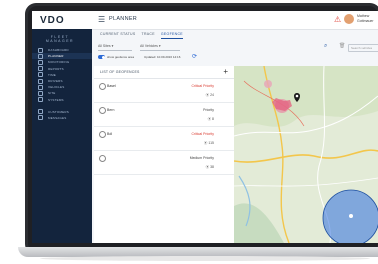 Image resolution: width=378 pixels, height=264 pixels. What do you see at coordinates (104, 46) in the screenshot?
I see `site-select-value: All Sites` at bounding box center [104, 46].